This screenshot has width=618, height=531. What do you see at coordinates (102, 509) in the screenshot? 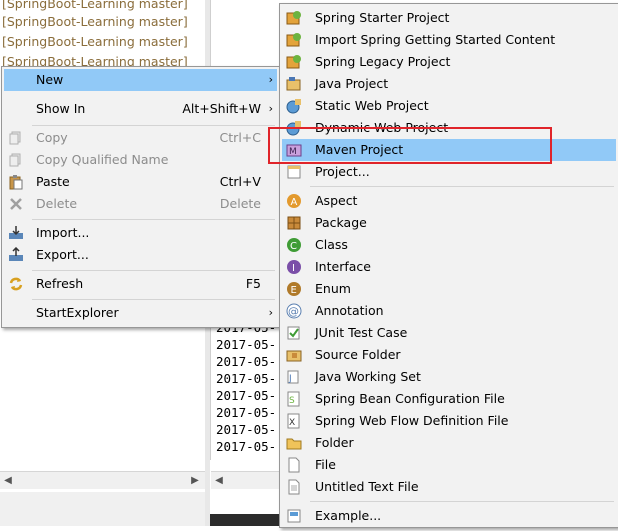
I see `status-area` at bounding box center [102, 509].